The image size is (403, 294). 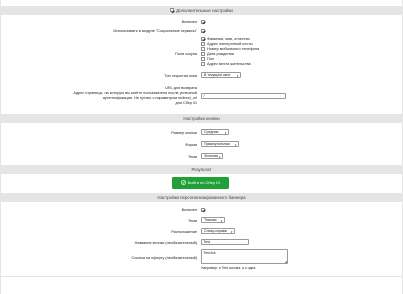 I want to click on scope-field-label: Номер мобильного телефона, so click(x=233, y=49).